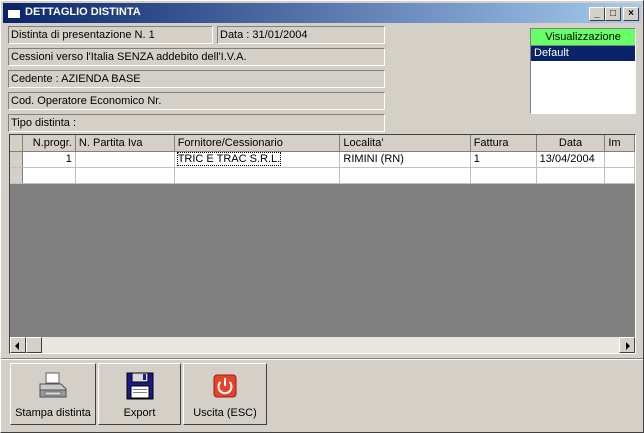  Describe the element at coordinates (110, 35) in the screenshot. I see `distinta-number: Distinta di presentazione N. 1` at that location.